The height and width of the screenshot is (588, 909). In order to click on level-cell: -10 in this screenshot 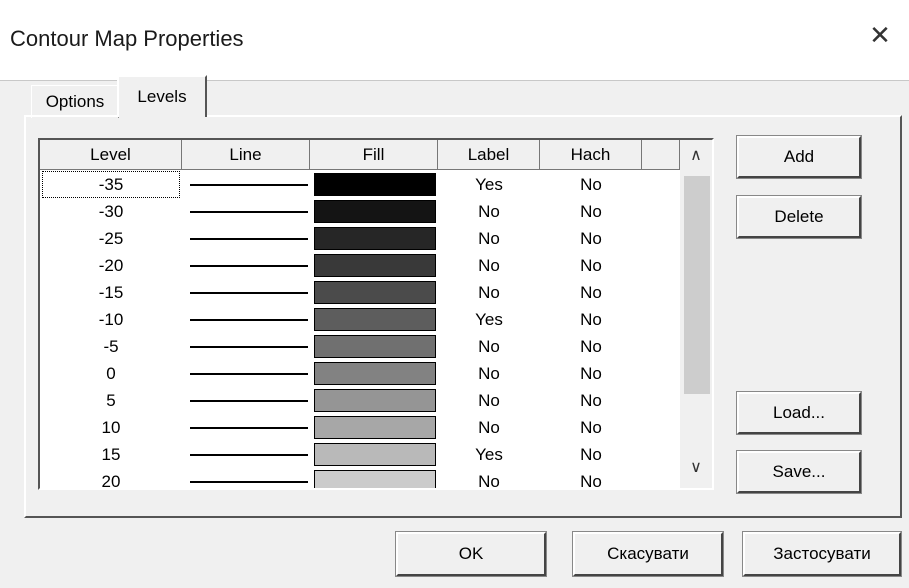, I will do `click(111, 319)`.